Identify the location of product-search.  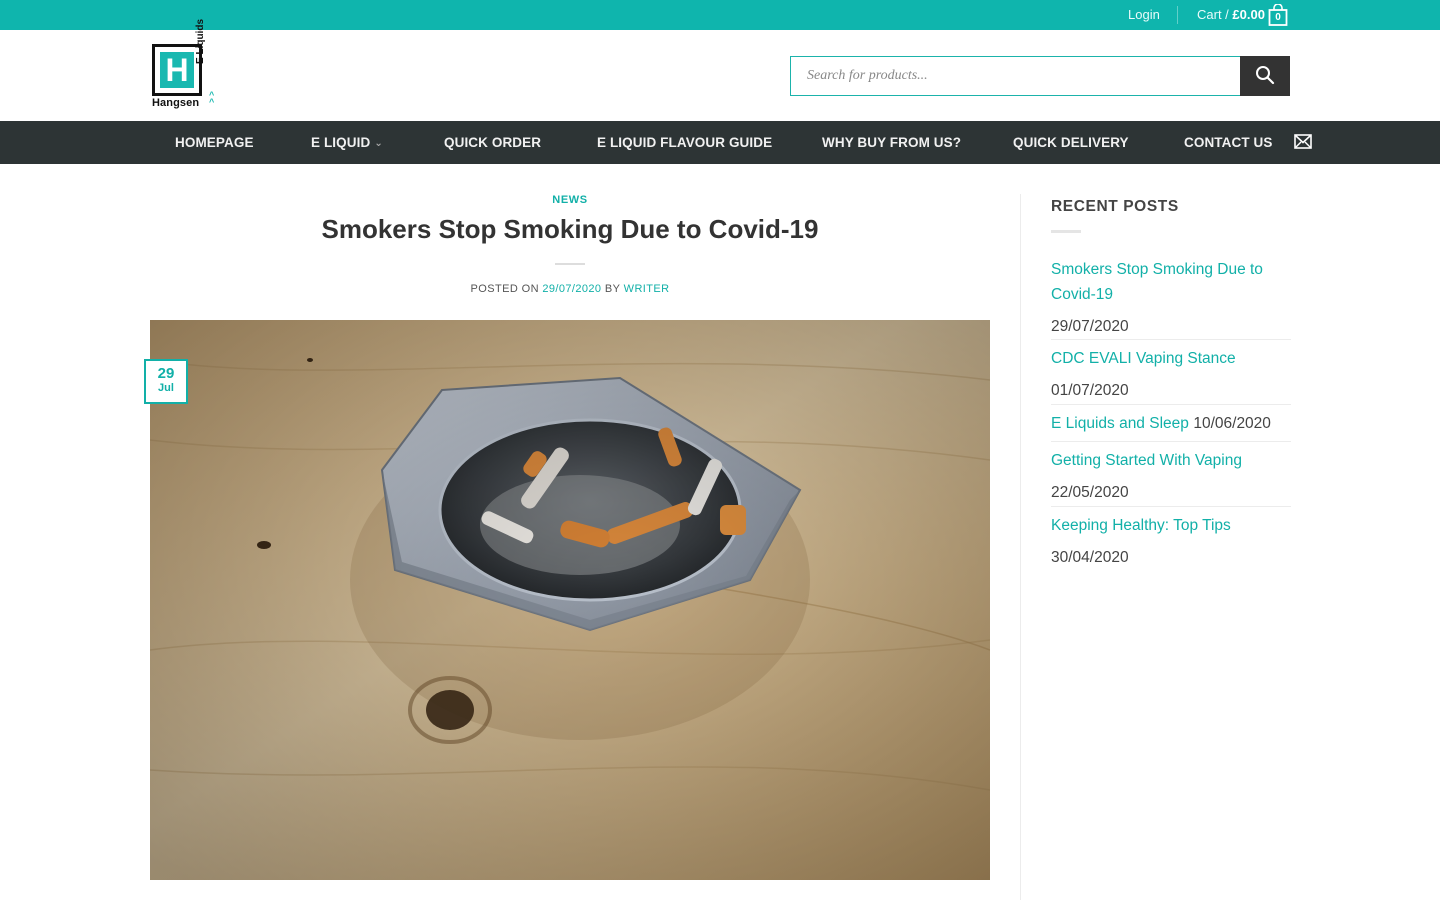
(1040, 76).